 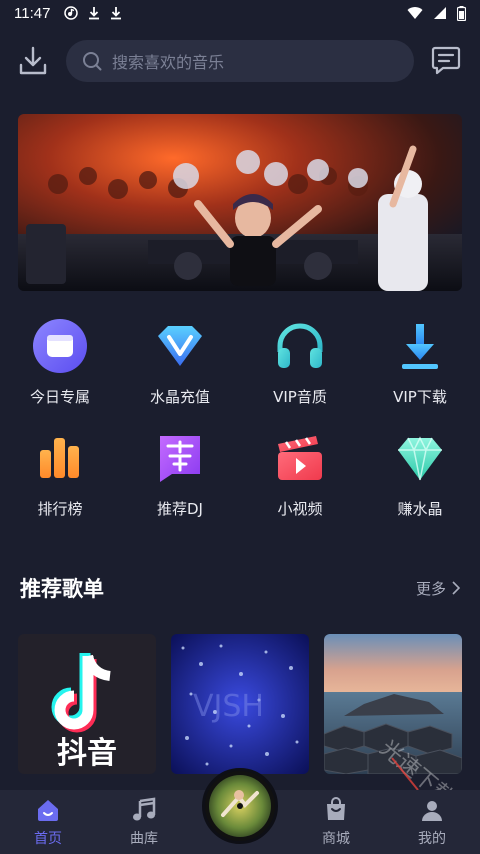 What do you see at coordinates (62, 589) in the screenshot?
I see `section-title: 推荐歌单` at bounding box center [62, 589].